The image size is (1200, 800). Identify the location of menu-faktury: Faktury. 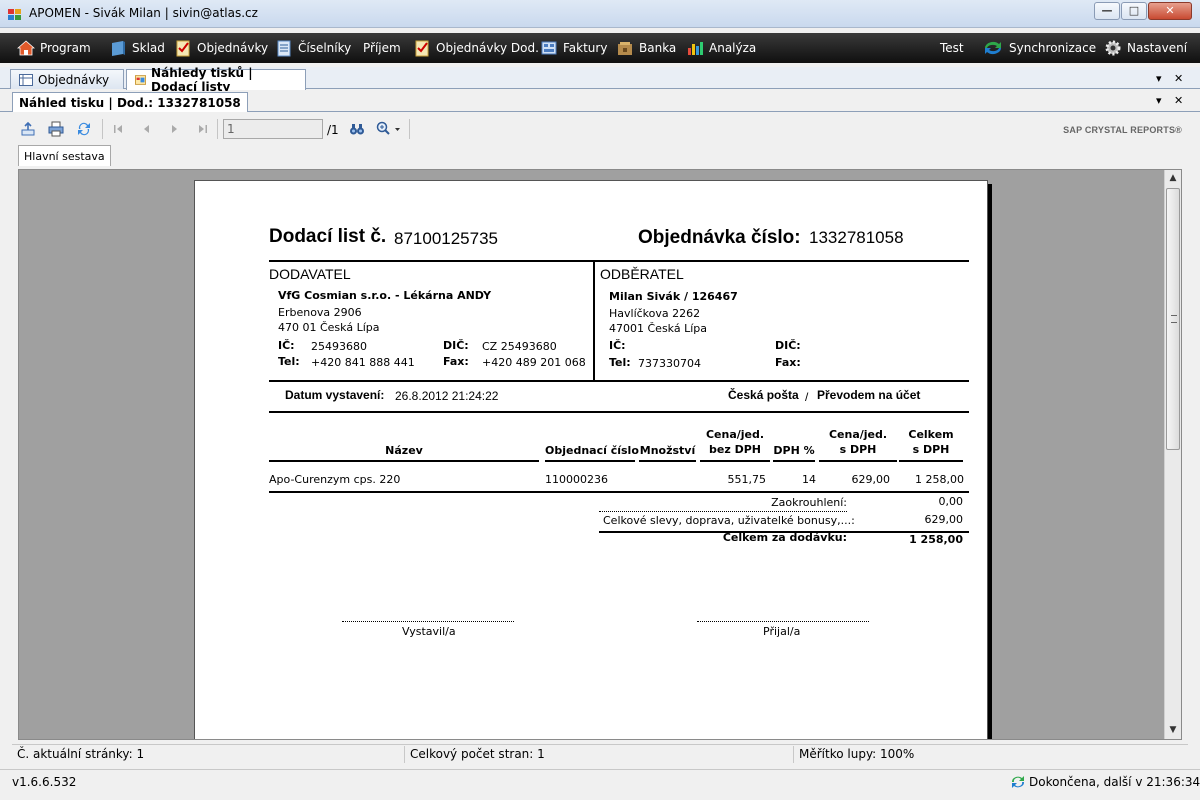
(573, 48).